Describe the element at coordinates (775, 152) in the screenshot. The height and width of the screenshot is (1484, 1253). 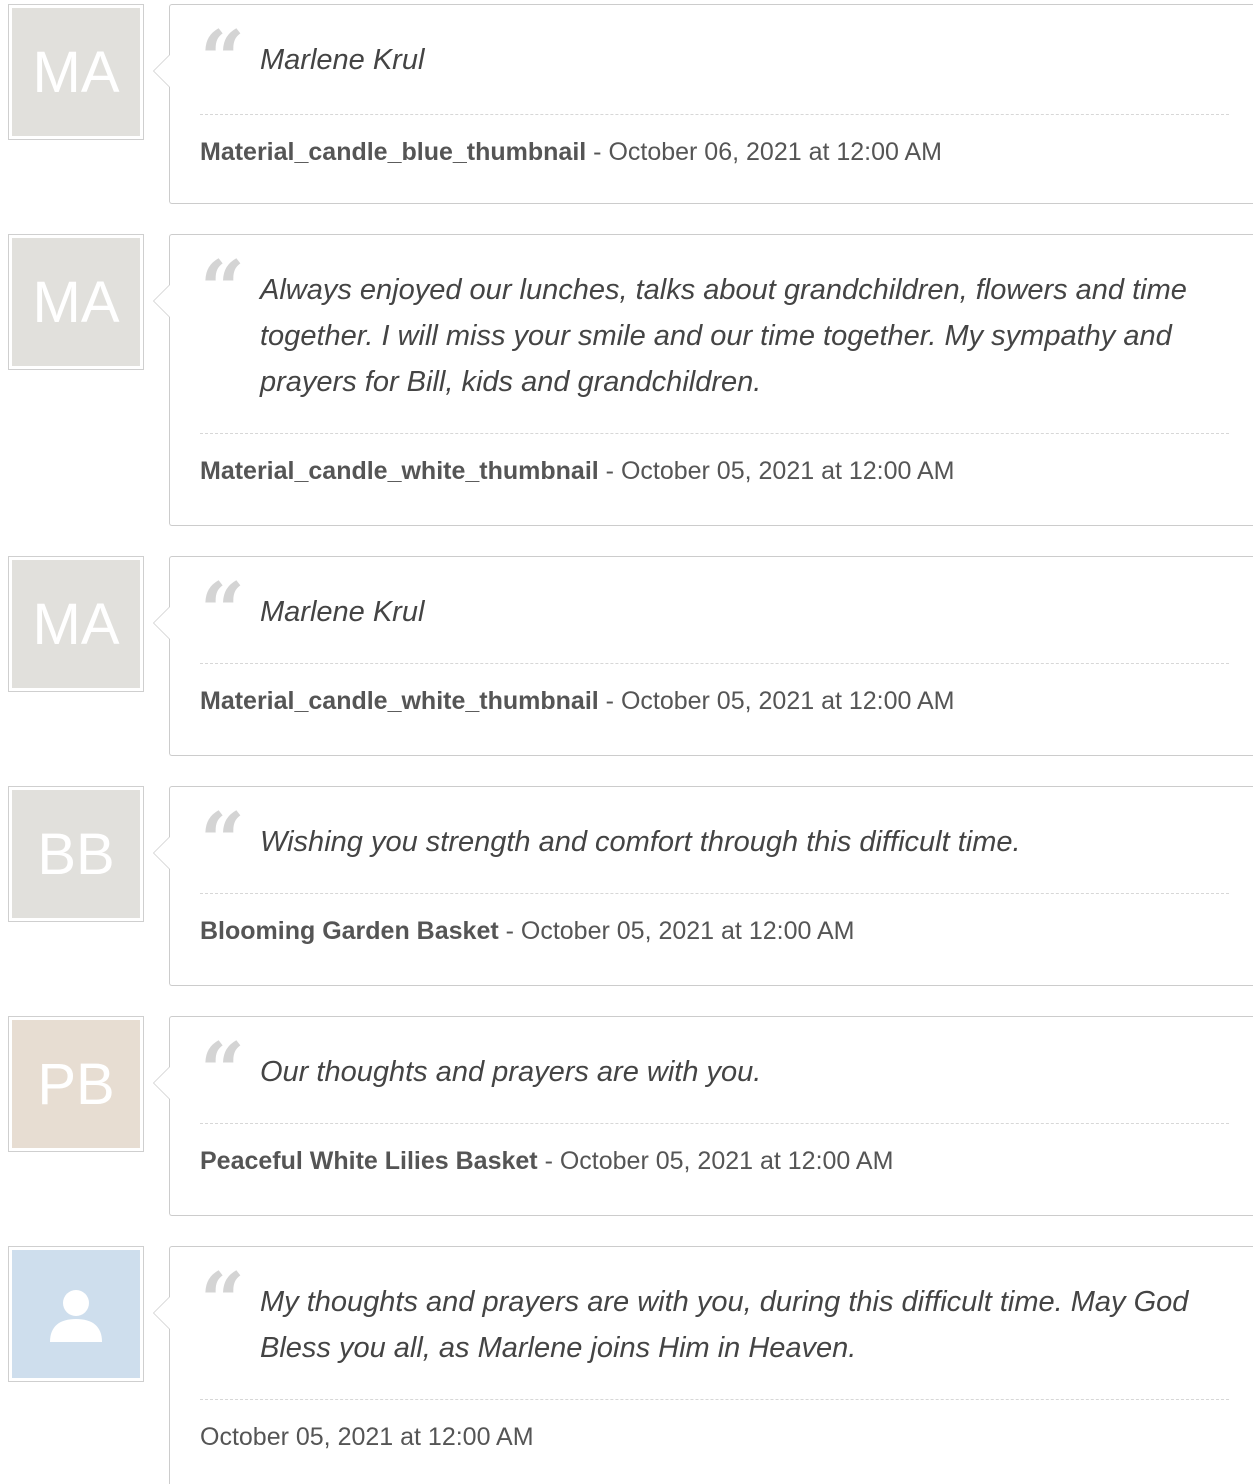
I see `entry-date: October 06, 2021 at 12:00 AM` at that location.